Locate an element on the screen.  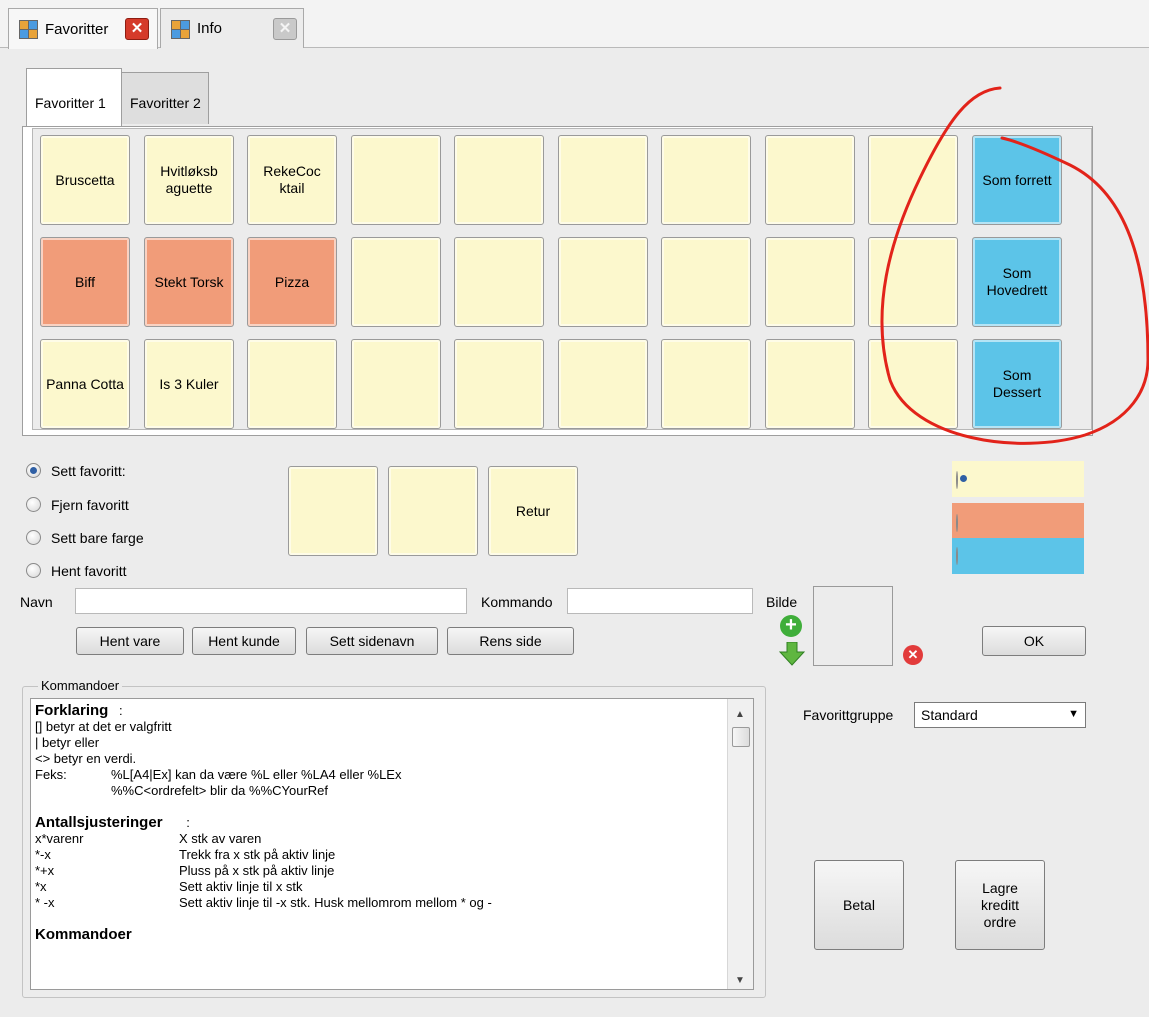
command-line: Antallsjusteringer: is located at coordinates (380, 823).